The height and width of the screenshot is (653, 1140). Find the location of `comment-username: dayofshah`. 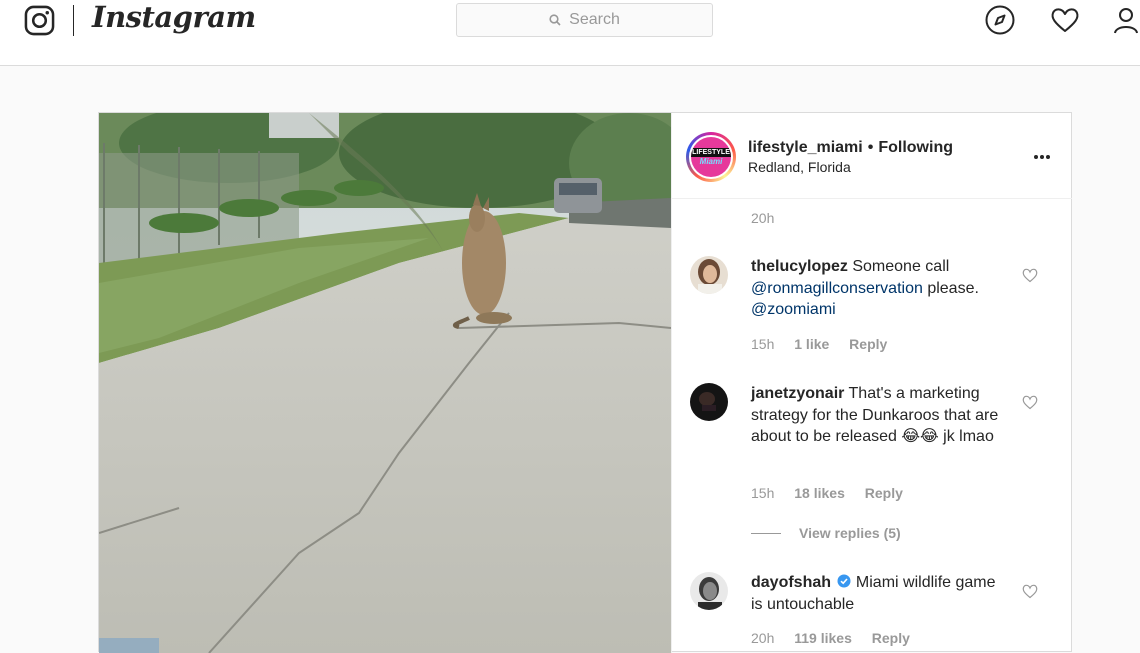

comment-username: dayofshah is located at coordinates (791, 582).